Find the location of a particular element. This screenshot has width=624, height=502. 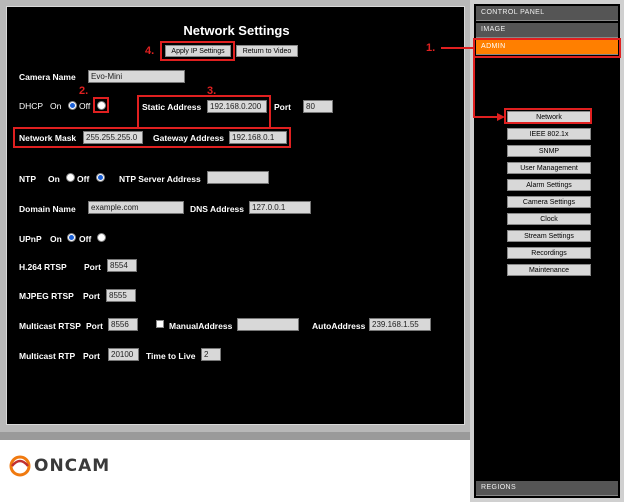

static-address-label: Static Address is located at coordinates (172, 107).